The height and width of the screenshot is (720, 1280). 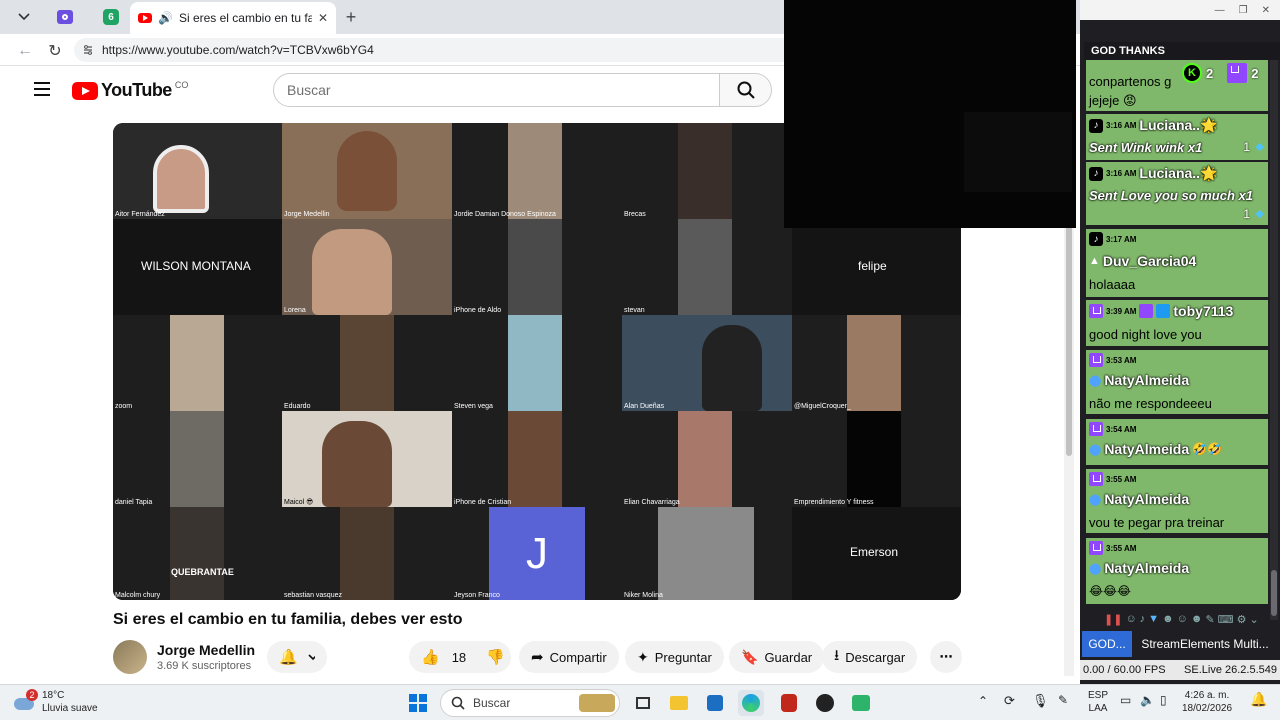 I want to click on new-tab-button: +, so click(x=351, y=17).